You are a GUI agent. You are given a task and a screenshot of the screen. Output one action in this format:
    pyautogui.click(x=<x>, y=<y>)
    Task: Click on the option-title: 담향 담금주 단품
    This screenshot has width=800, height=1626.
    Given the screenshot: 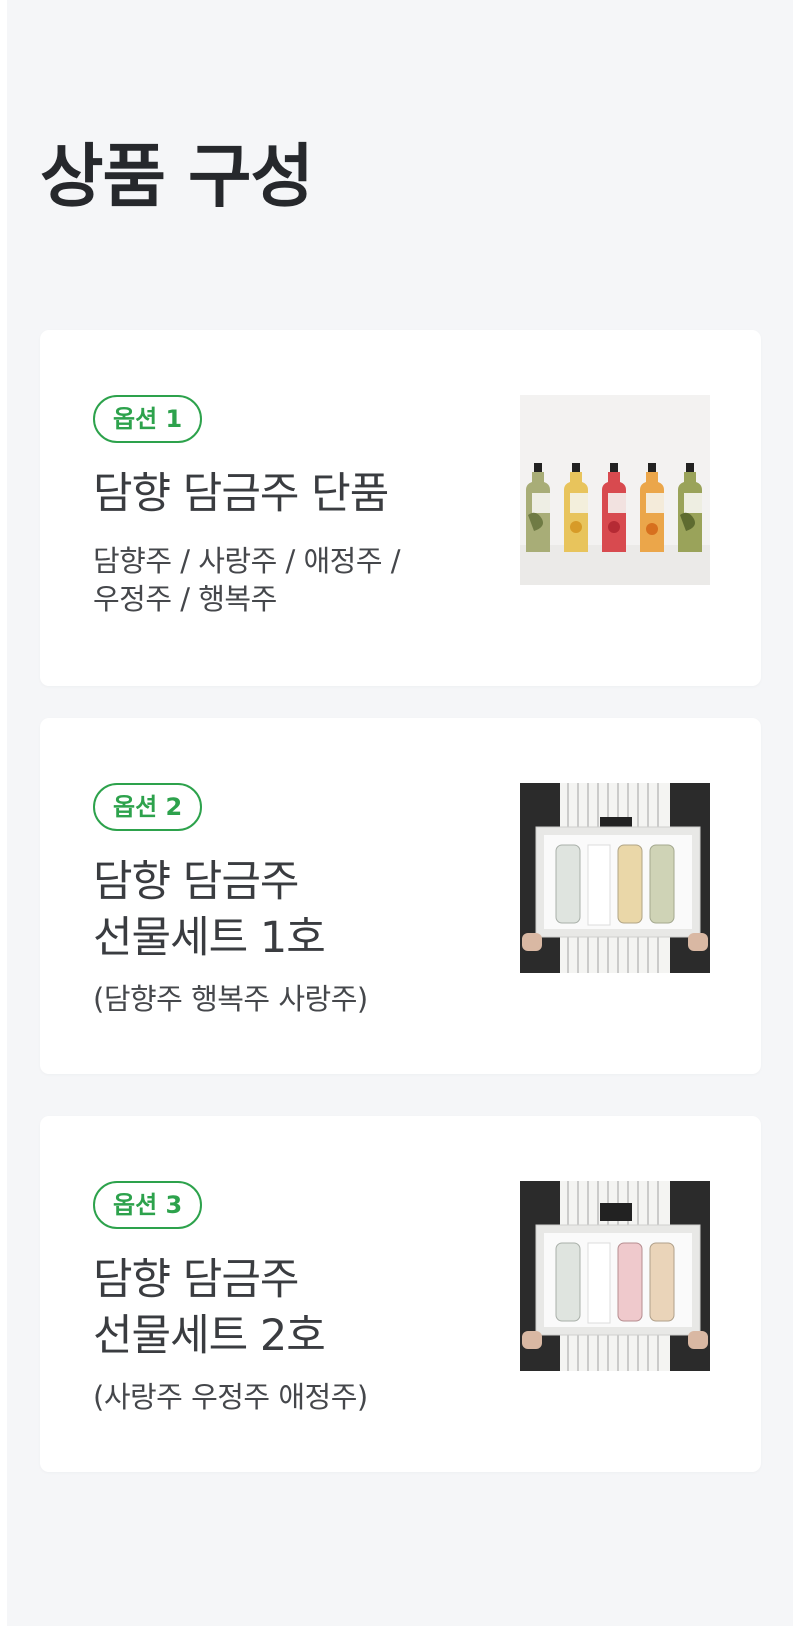 What is the action you would take?
    pyautogui.click(x=241, y=494)
    